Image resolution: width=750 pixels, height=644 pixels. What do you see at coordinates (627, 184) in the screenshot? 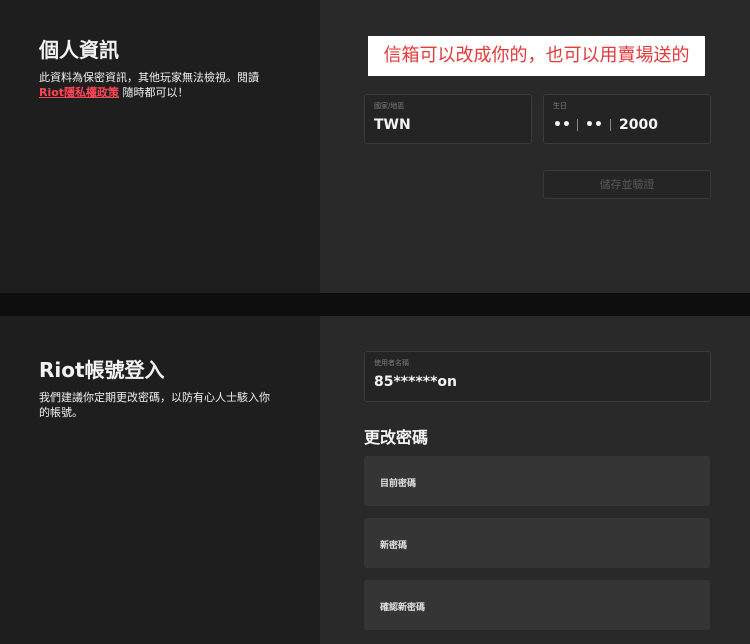
I see `save-and-verify-button: 儲存並驗證` at bounding box center [627, 184].